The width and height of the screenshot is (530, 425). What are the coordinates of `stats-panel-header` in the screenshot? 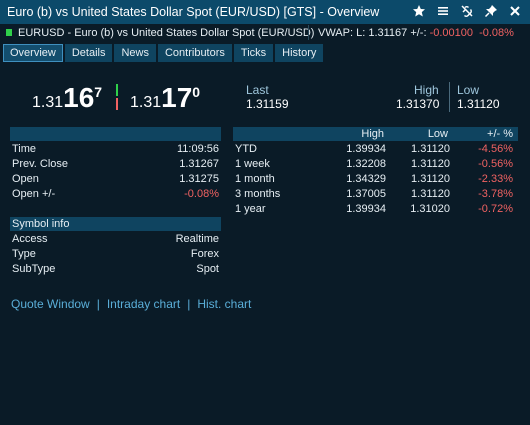 It's located at (115, 134).